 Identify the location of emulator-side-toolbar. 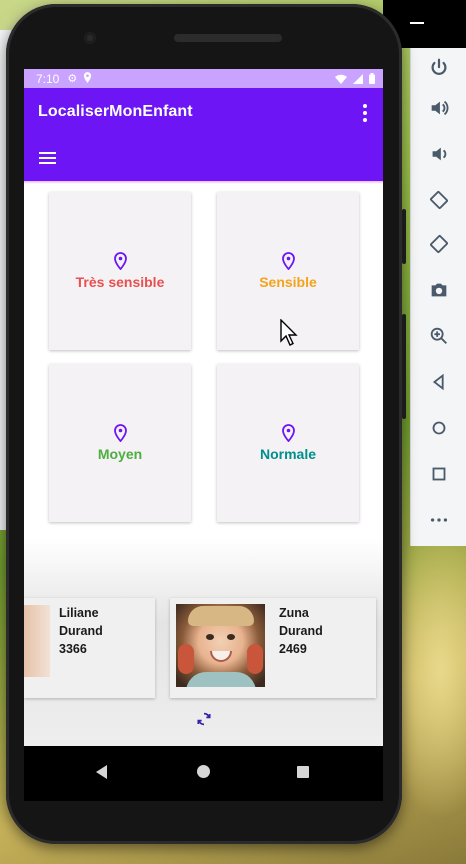
(438, 297).